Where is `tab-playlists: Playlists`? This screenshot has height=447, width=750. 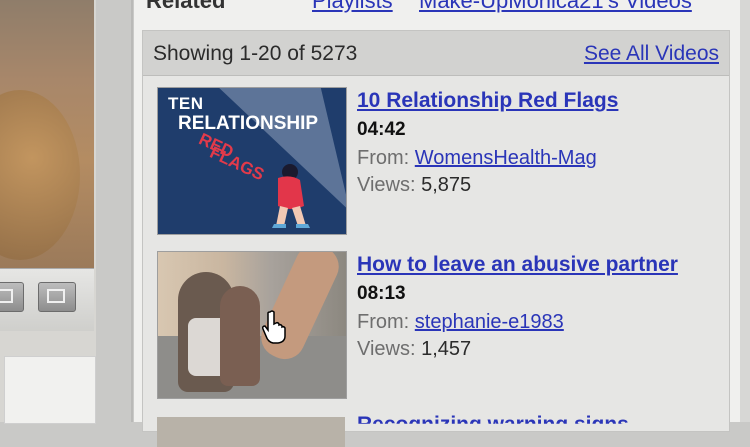
tab-playlists: Playlists is located at coordinates (352, 7).